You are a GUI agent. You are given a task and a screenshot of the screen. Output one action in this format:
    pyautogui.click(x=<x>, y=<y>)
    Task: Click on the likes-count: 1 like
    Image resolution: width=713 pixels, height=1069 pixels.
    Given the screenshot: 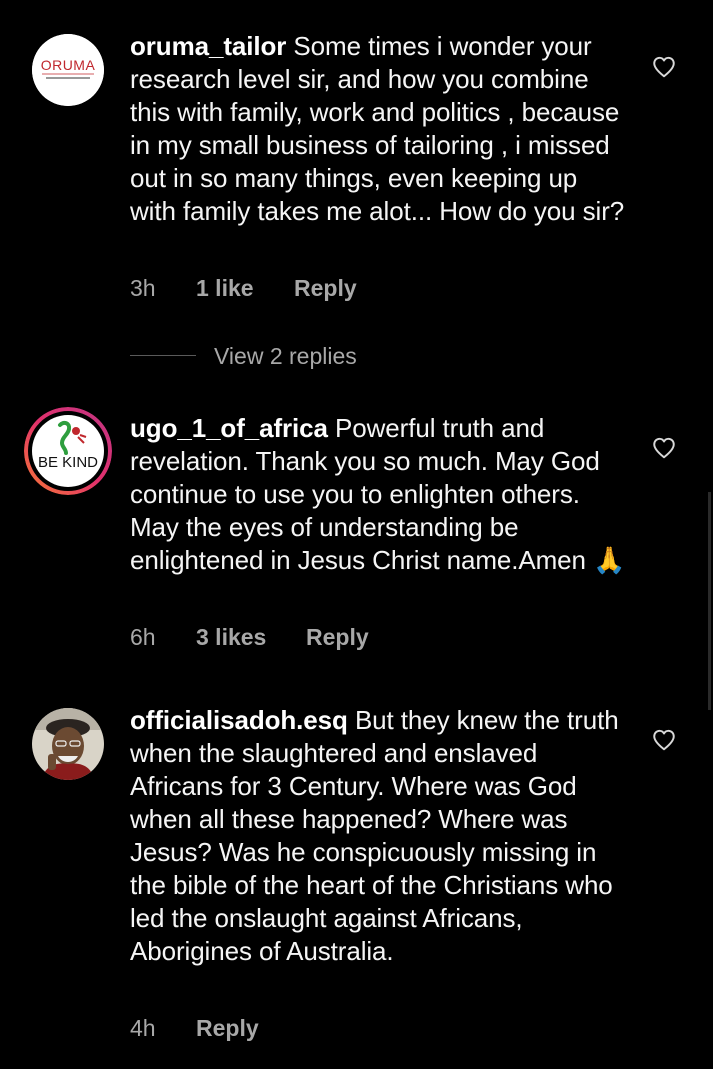 What is the action you would take?
    pyautogui.click(x=225, y=288)
    